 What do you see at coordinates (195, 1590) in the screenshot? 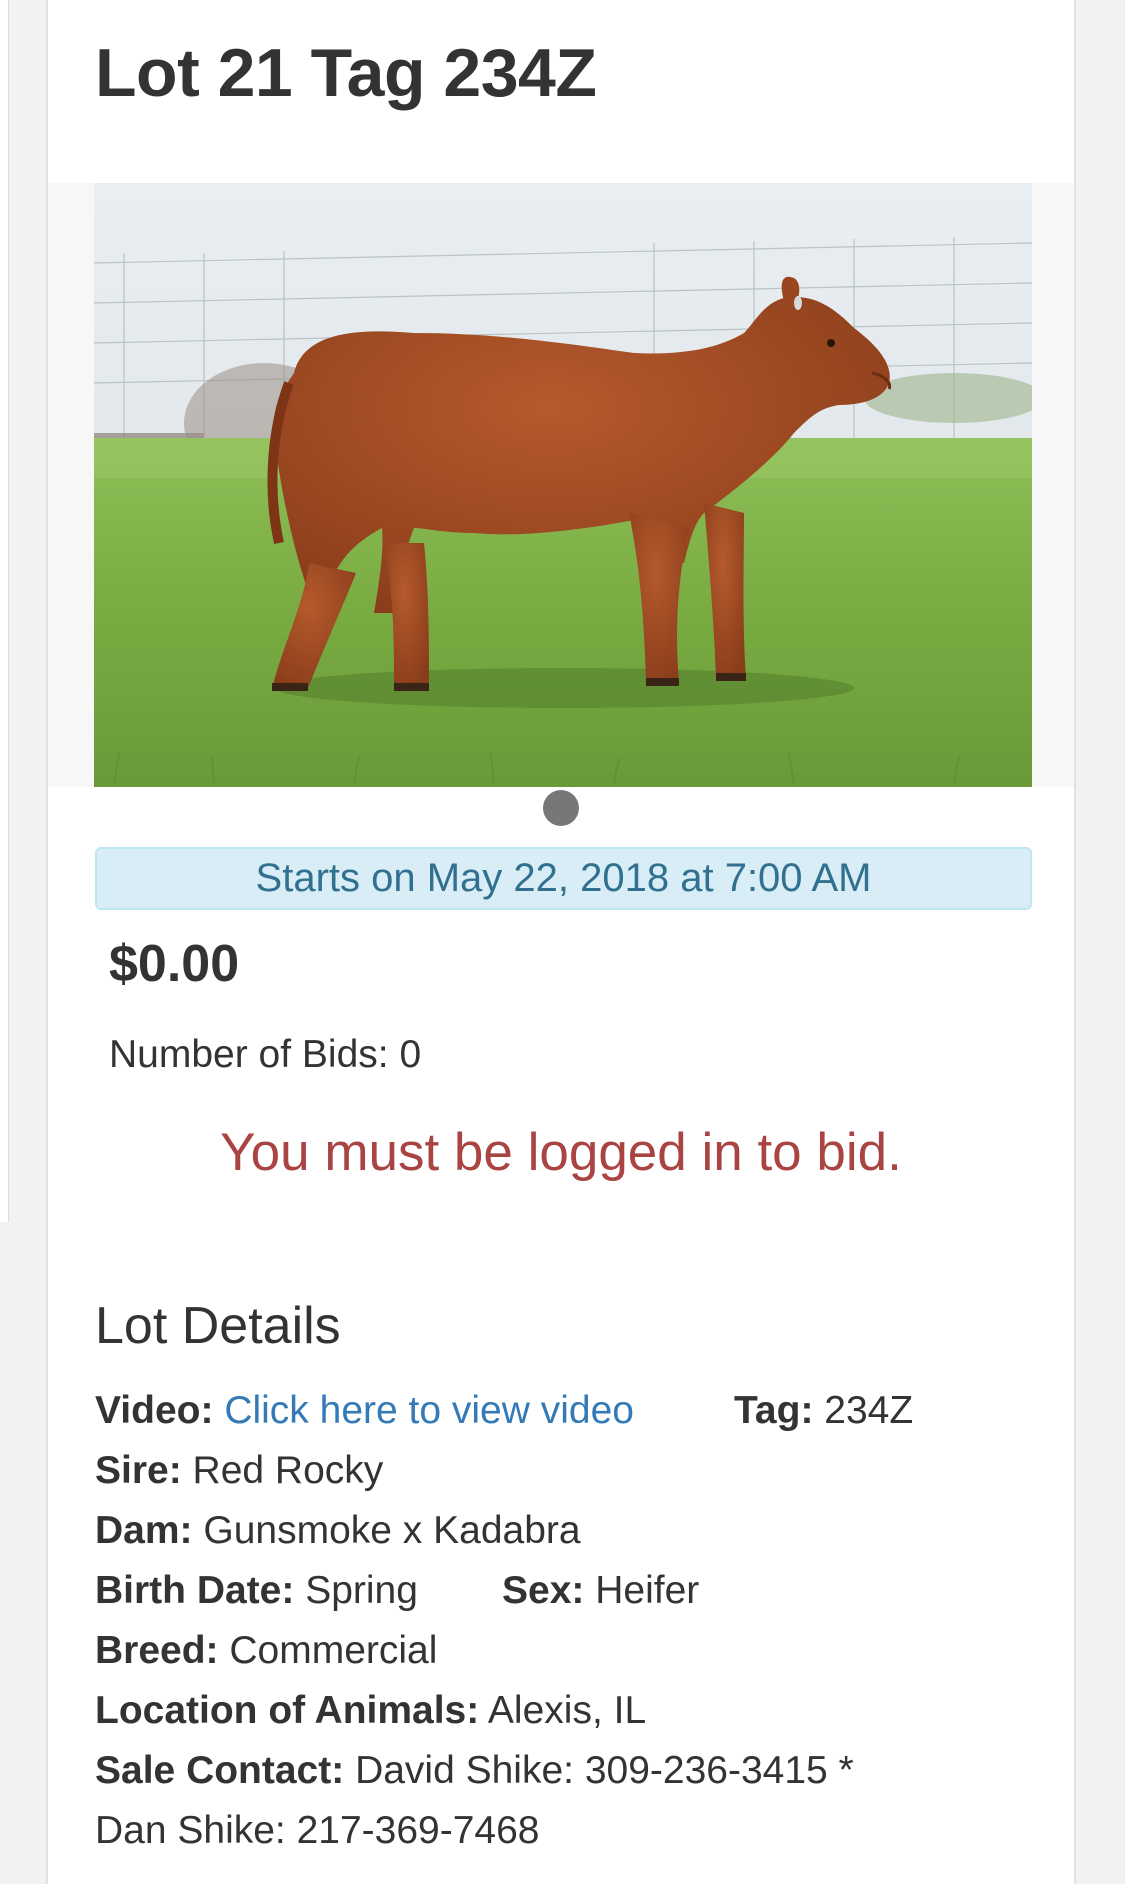
I see `birth-date-label: Birth Date:` at bounding box center [195, 1590].